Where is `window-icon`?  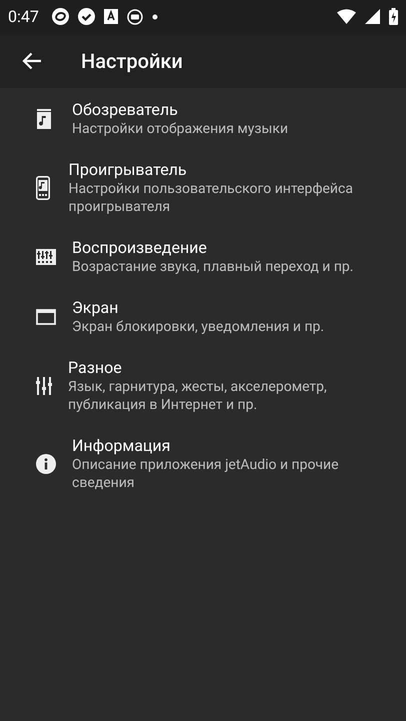
window-icon is located at coordinates (46, 317).